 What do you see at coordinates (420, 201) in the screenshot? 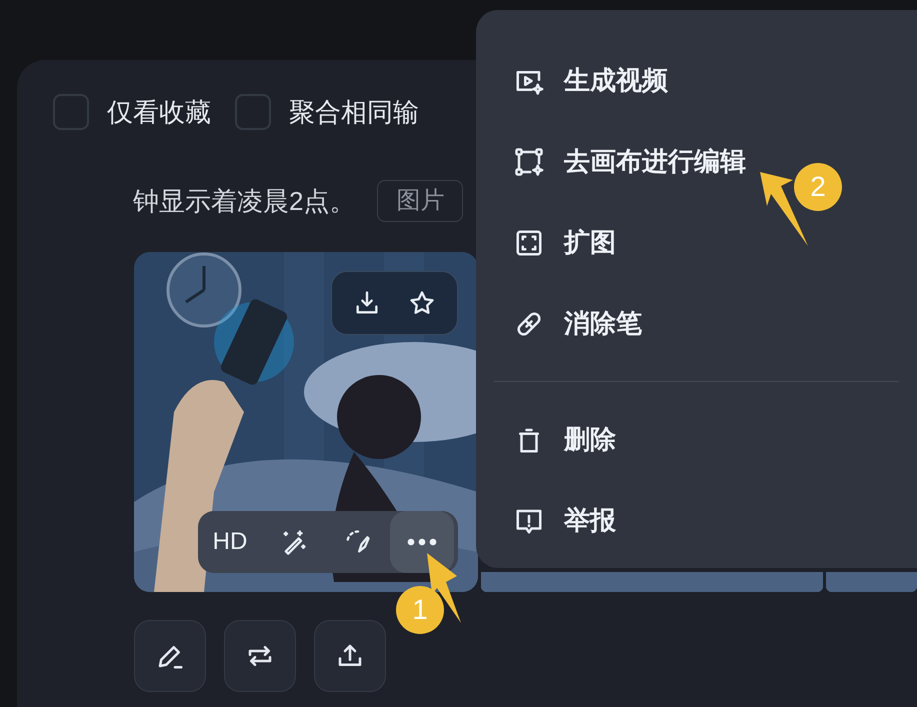
I see `prompt-tag: 图片` at bounding box center [420, 201].